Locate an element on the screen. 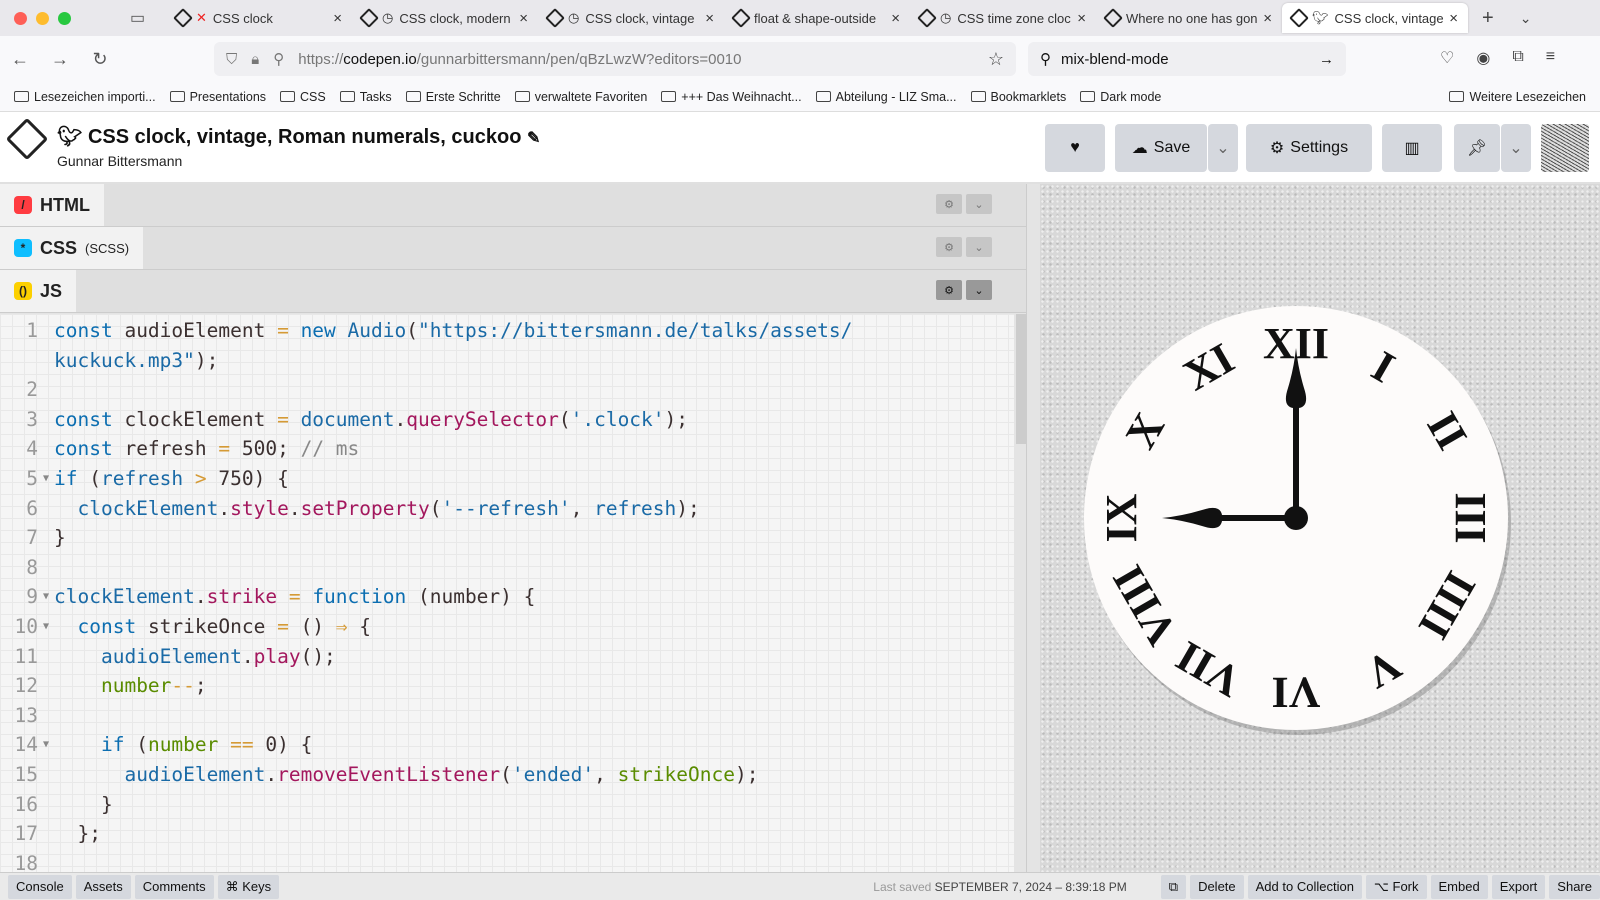 Image resolution: width=1600 pixels, height=900 pixels. layout-button: ▥ is located at coordinates (1412, 148).